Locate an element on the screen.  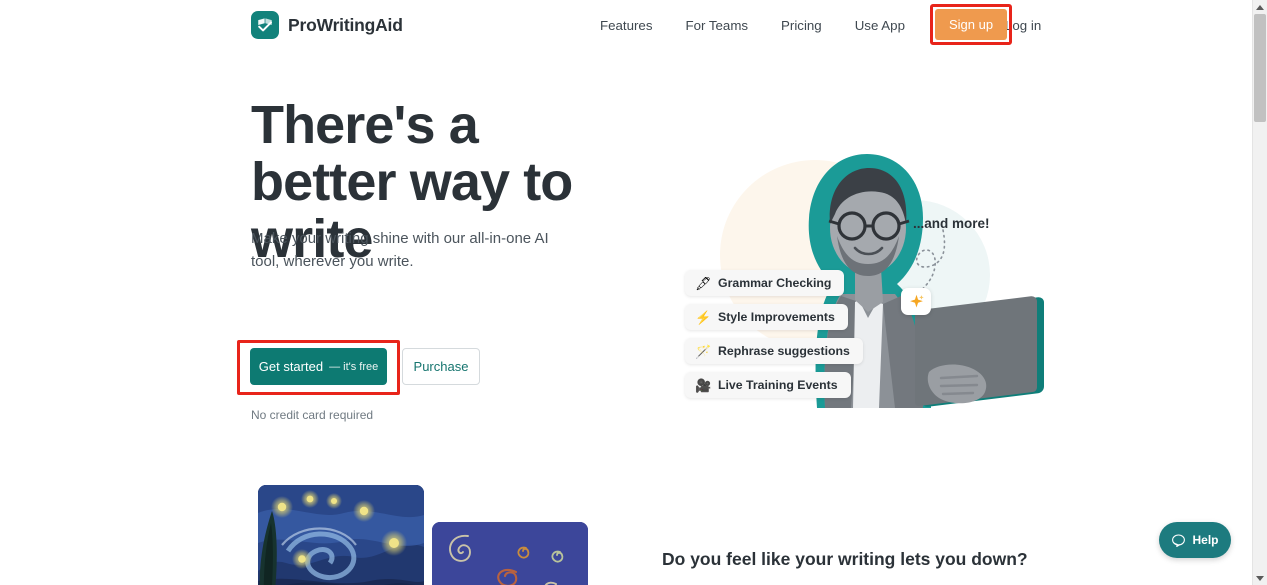
feature-pill-live-training-events: 🎥 Live Training Events is located at coordinates (768, 385).